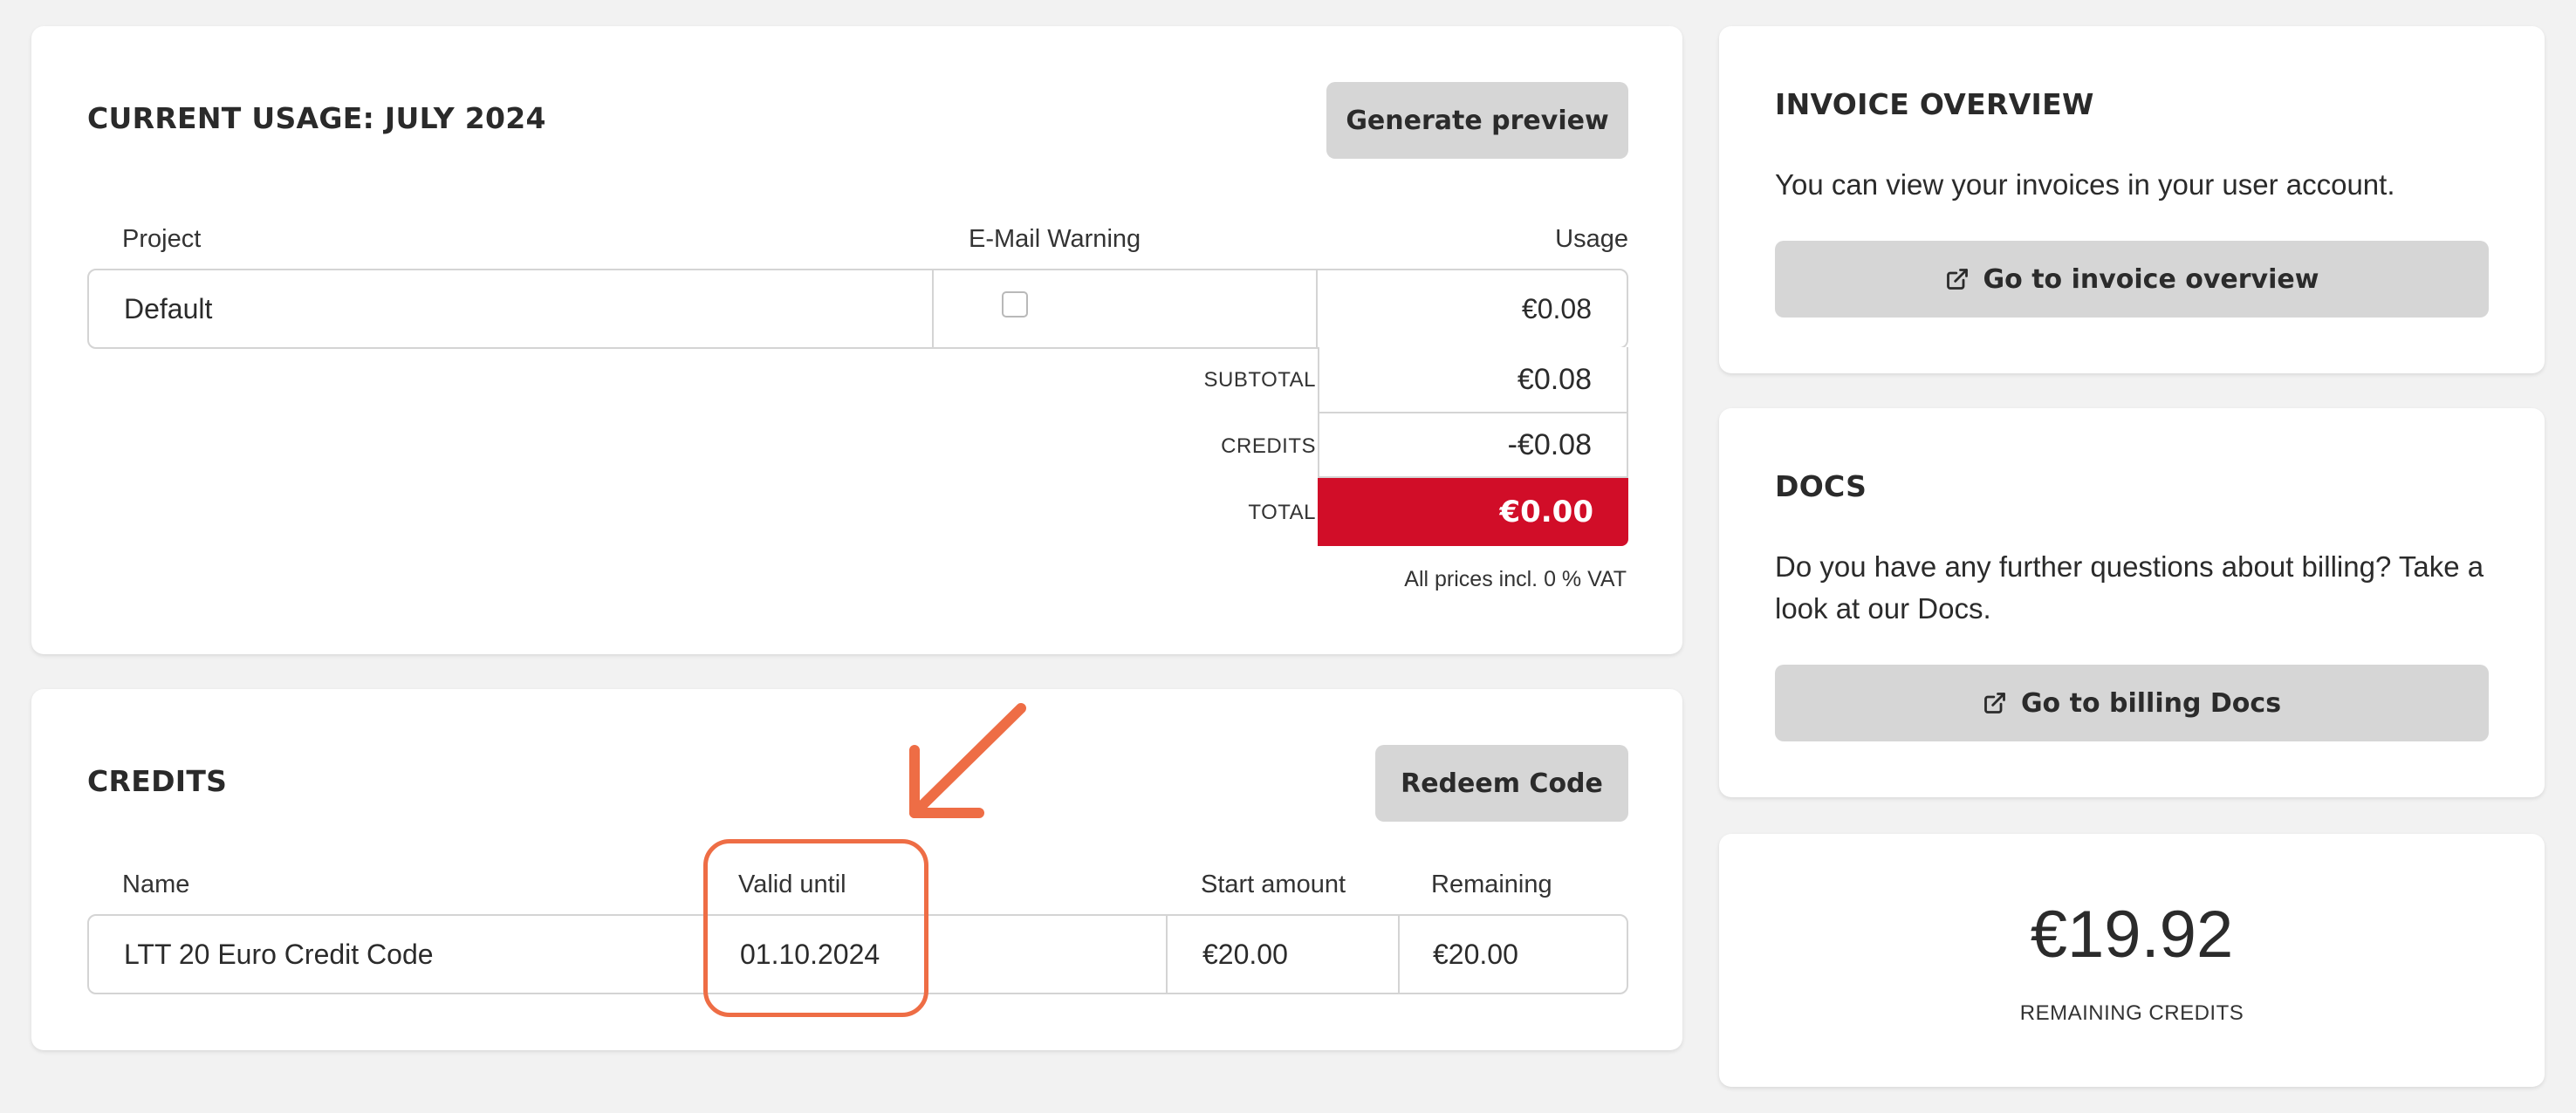 The width and height of the screenshot is (2576, 1113). Describe the element at coordinates (2132, 935) in the screenshot. I see `remaining-credits-amount: €19.92` at that location.